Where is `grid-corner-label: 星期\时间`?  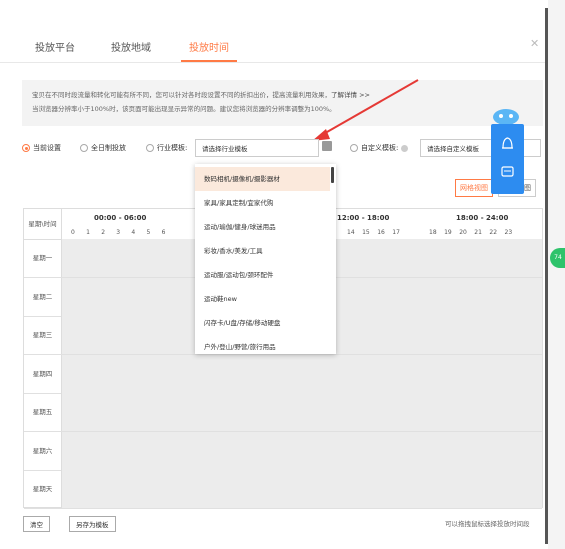
grid-corner-label: 星期\时间 is located at coordinates (43, 224).